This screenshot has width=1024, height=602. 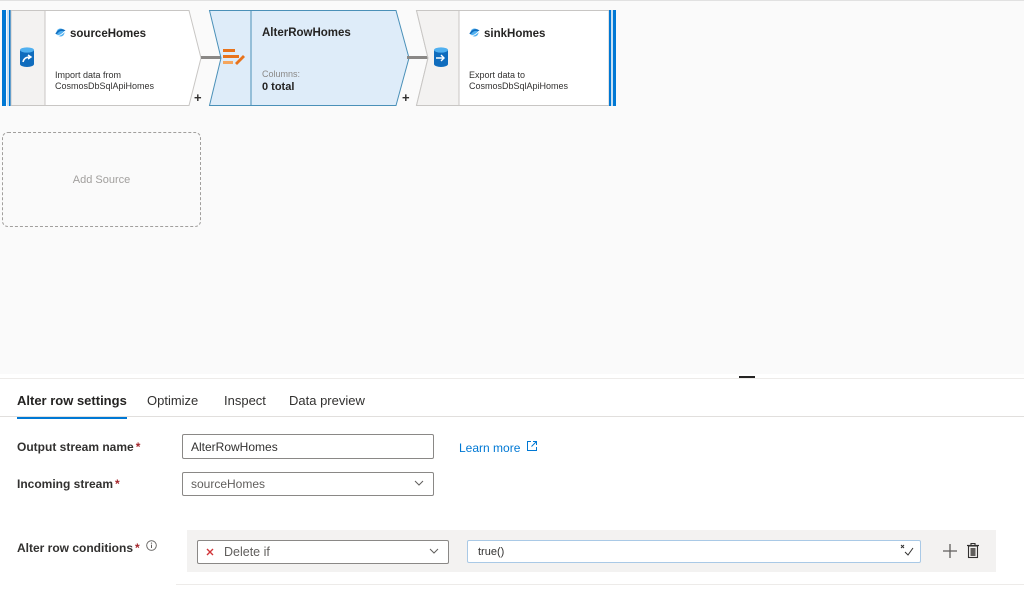 I want to click on tab-alter-row-settings: Alter row settings, so click(x=72, y=406).